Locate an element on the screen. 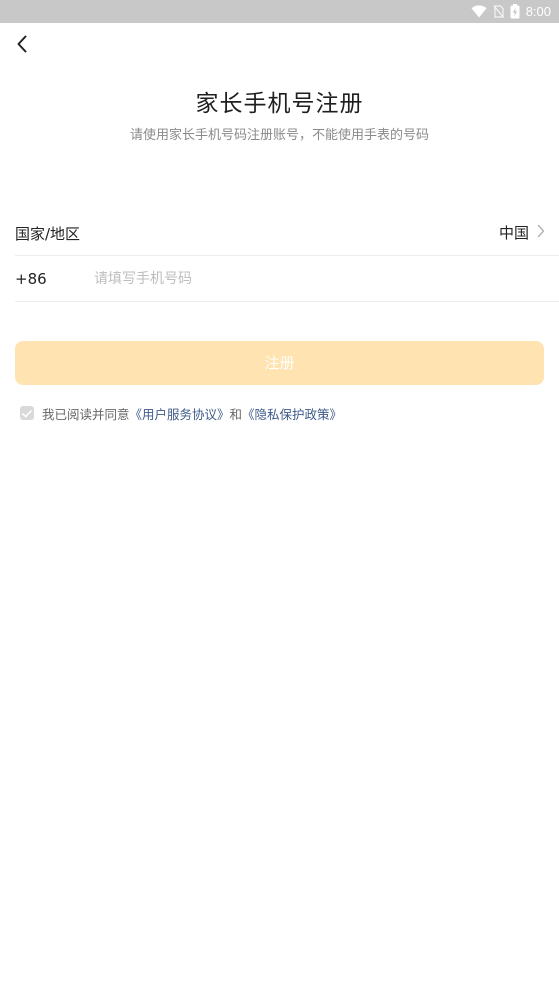  phone-country-code: +86 is located at coordinates (31, 279).